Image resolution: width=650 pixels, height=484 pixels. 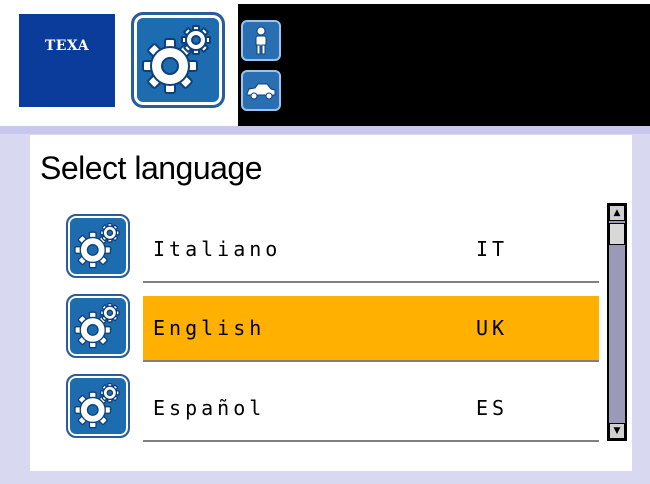 I want to click on language-name: Español, so click(x=209, y=408).